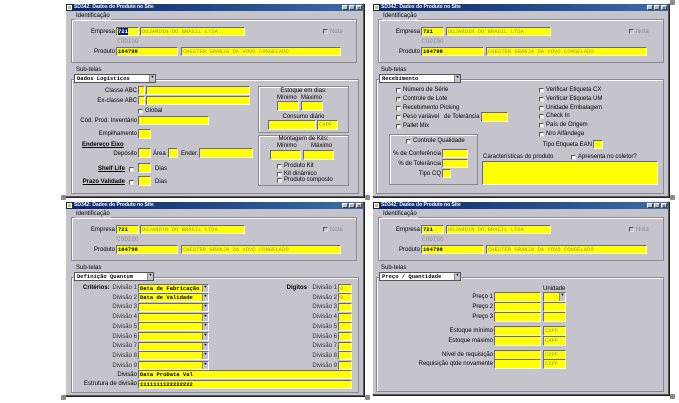 The height and width of the screenshot is (403, 679). What do you see at coordinates (245, 384) in the screenshot?
I see `estrutura-divisao-field: 1111111122222222` at bounding box center [245, 384].